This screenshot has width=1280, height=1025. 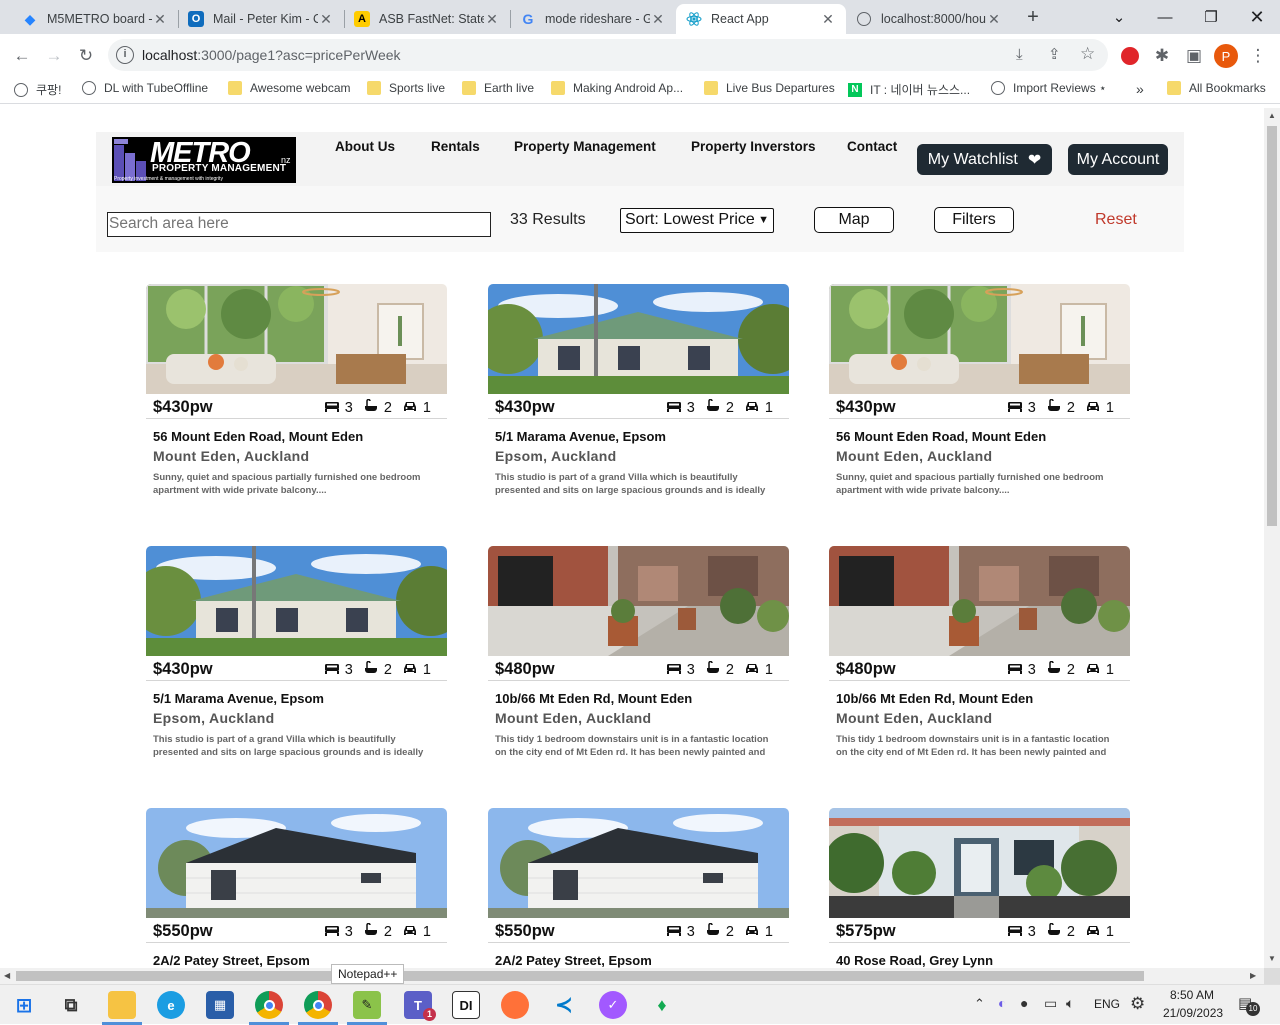 What do you see at coordinates (54, 56) in the screenshot?
I see `forward-button: →` at bounding box center [54, 56].